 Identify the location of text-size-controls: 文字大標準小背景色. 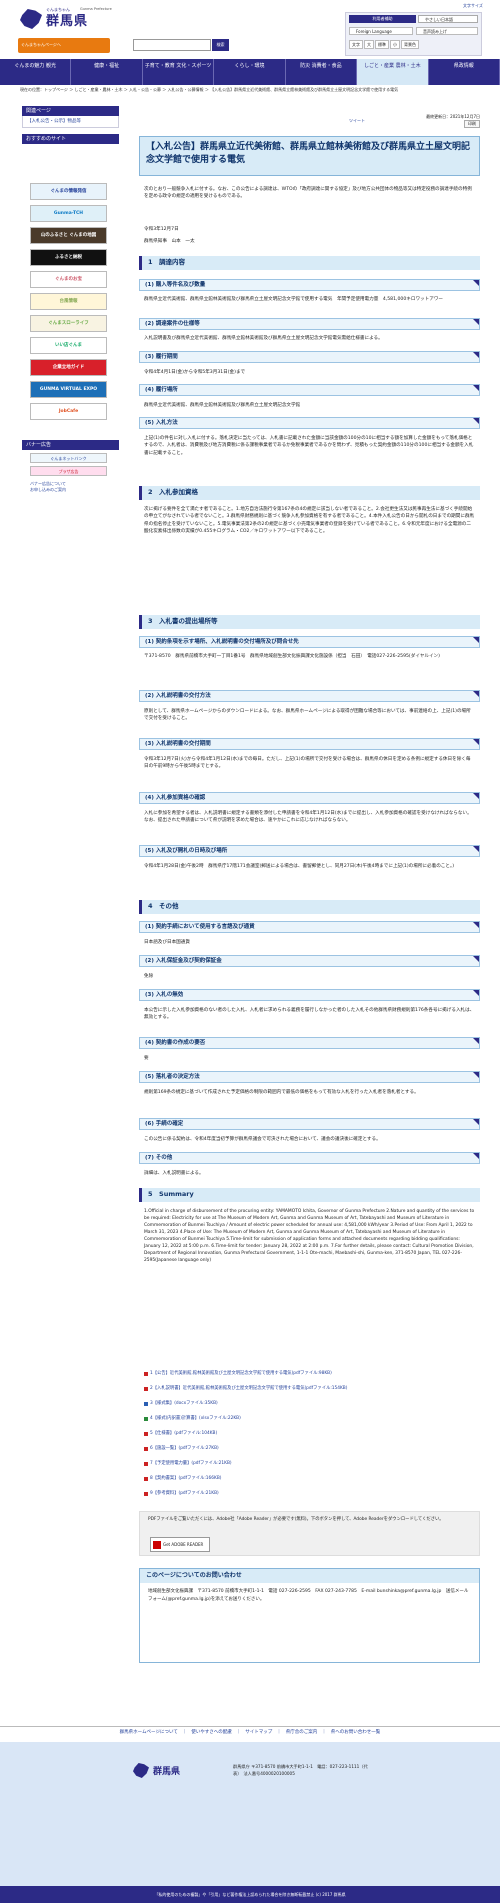
(414, 45).